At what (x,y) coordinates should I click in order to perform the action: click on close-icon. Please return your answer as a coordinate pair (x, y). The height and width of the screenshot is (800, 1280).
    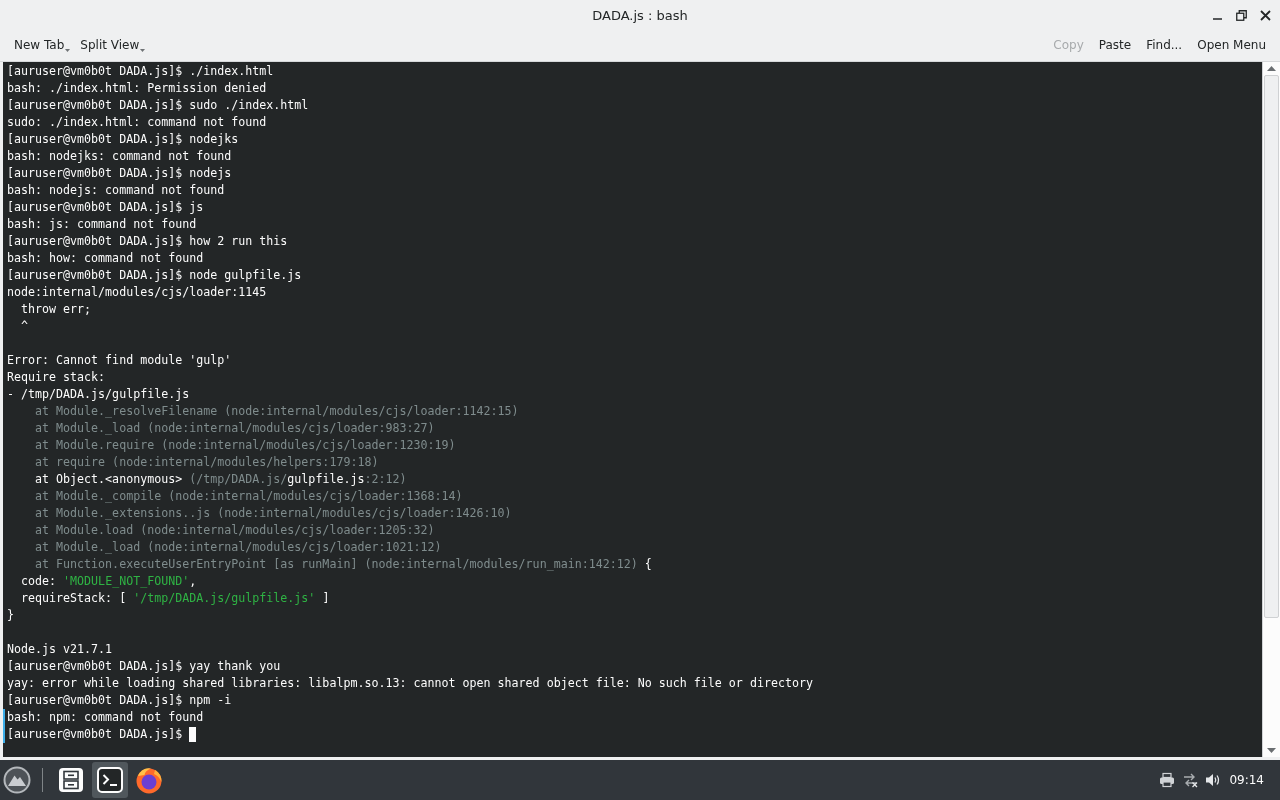
    Looking at the image, I should click on (1265, 15).